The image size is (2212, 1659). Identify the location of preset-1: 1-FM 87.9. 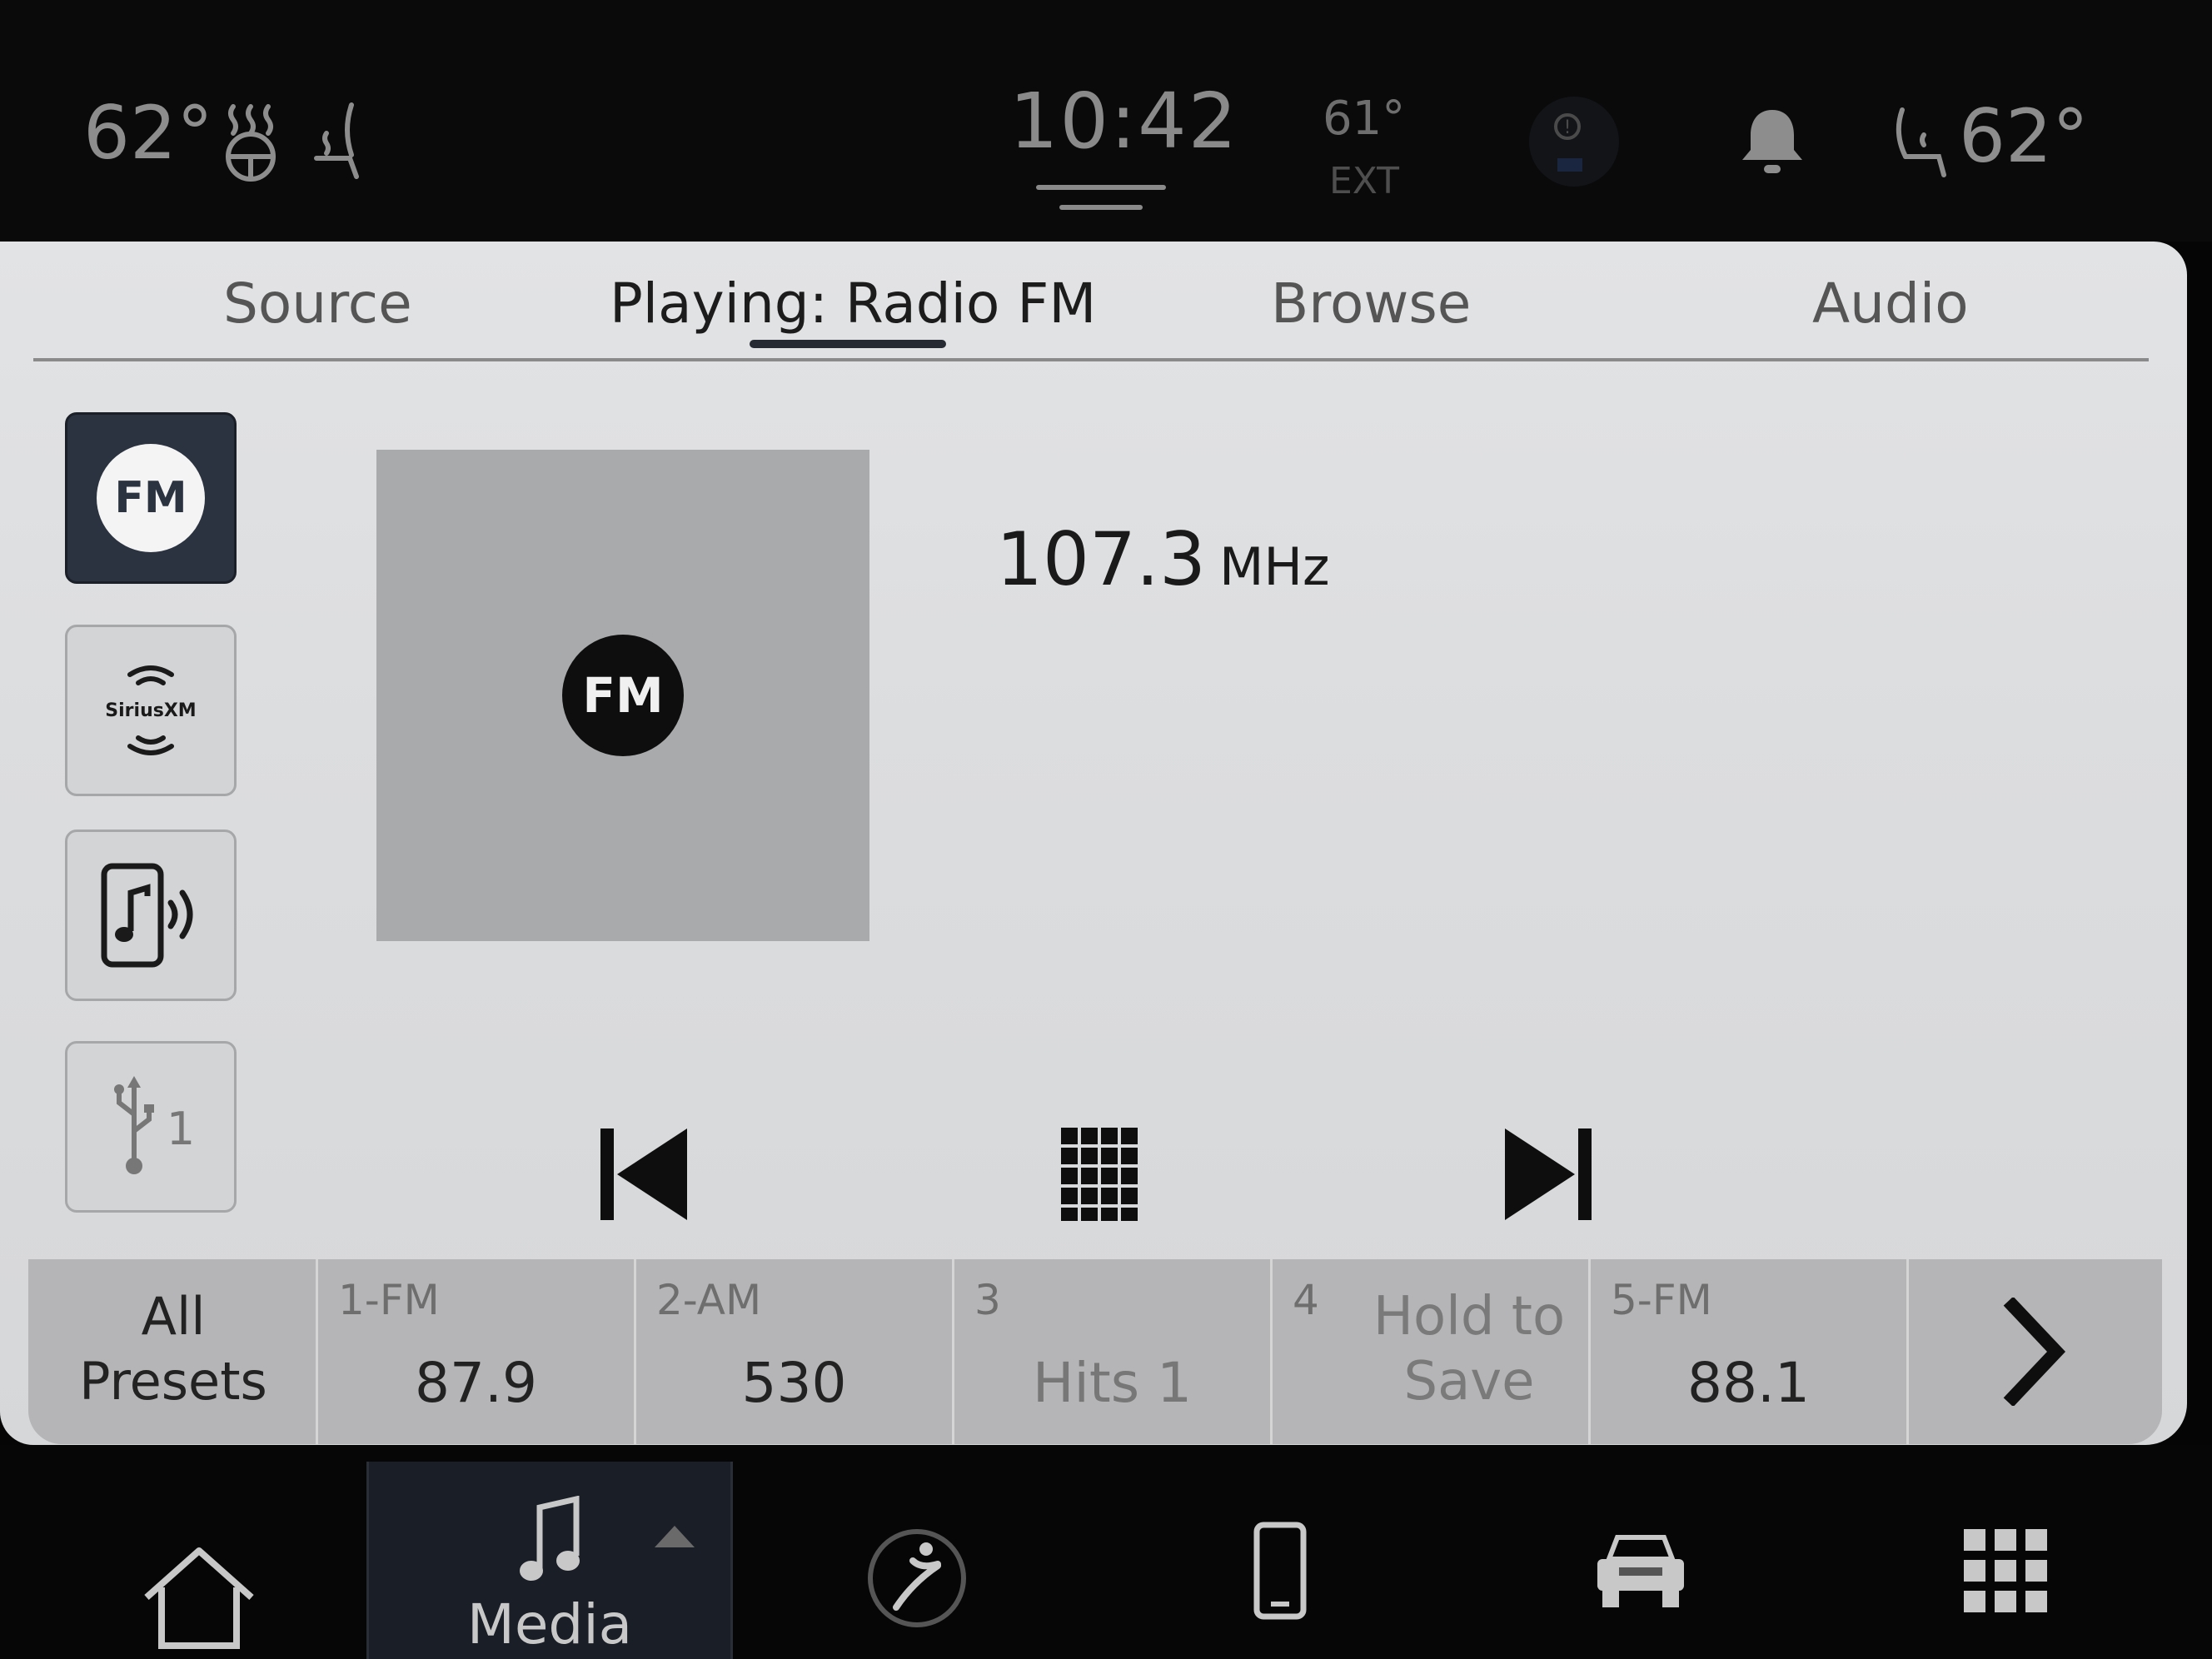
(477, 1351).